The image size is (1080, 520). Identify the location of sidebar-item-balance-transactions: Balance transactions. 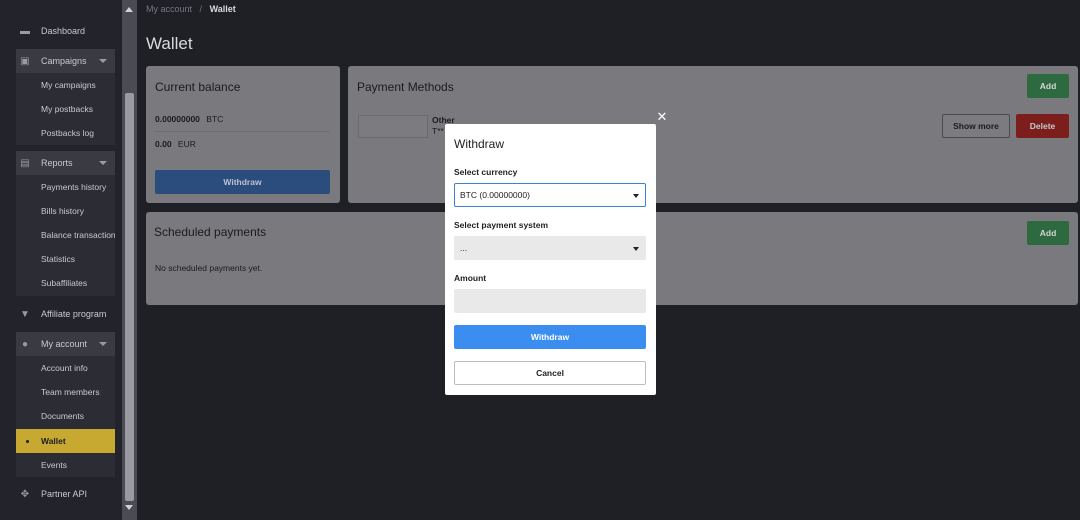
(65, 235).